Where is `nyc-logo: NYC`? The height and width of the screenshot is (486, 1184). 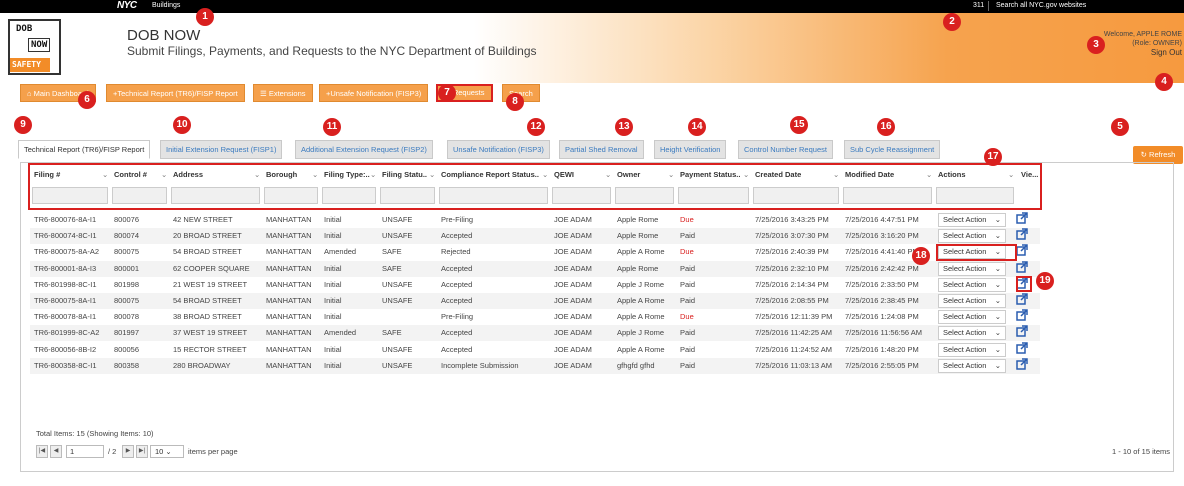 nyc-logo: NYC is located at coordinates (127, 5).